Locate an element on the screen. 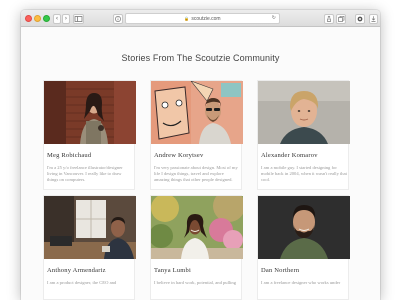 This screenshot has width=400, height=300. tabs-icon is located at coordinates (341, 18).